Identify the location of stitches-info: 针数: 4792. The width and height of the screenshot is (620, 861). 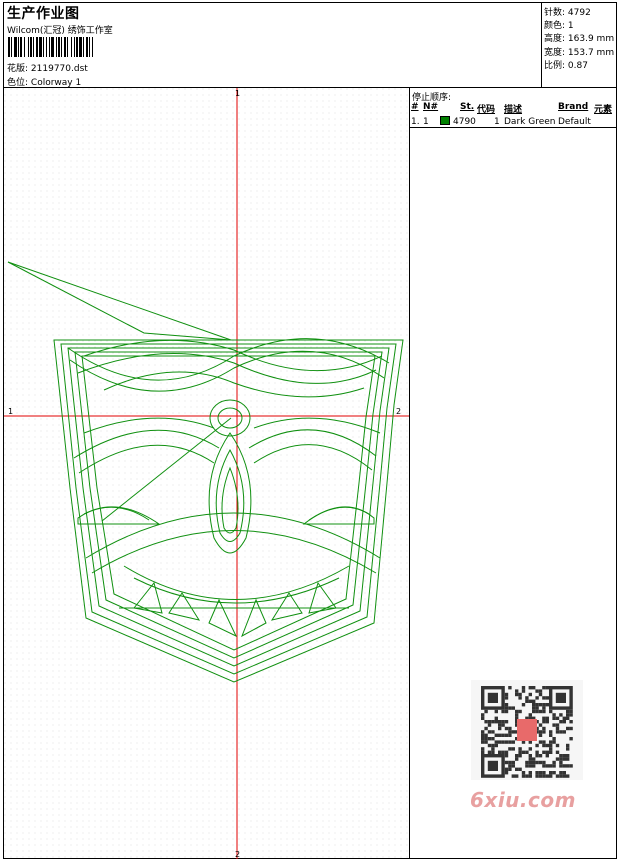
(567, 11).